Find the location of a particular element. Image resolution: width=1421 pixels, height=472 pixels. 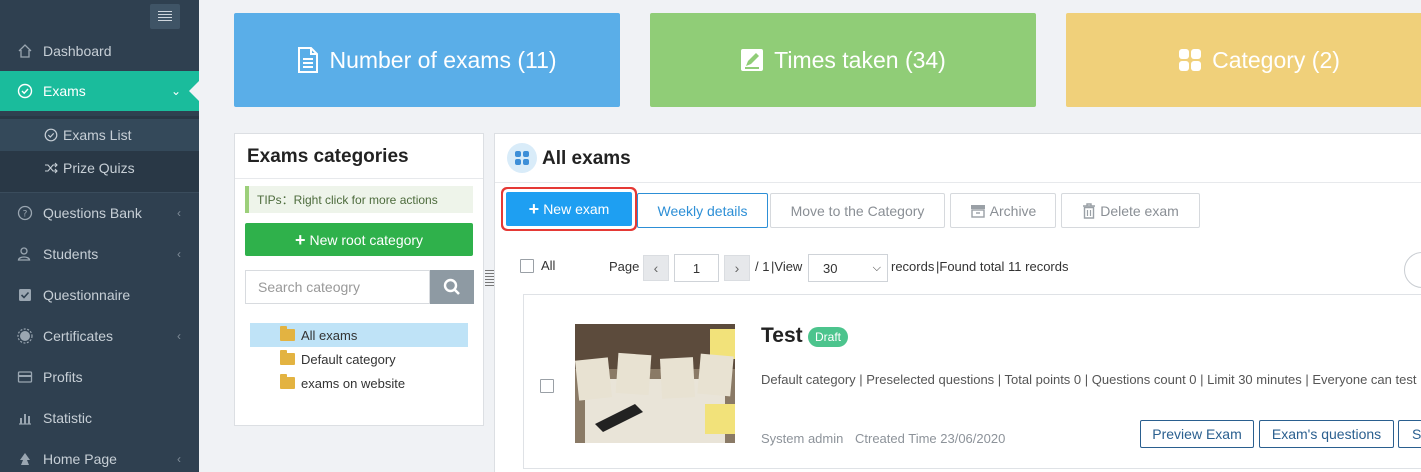

tips-banner: TIPs：Right click for more actions is located at coordinates (359, 199).